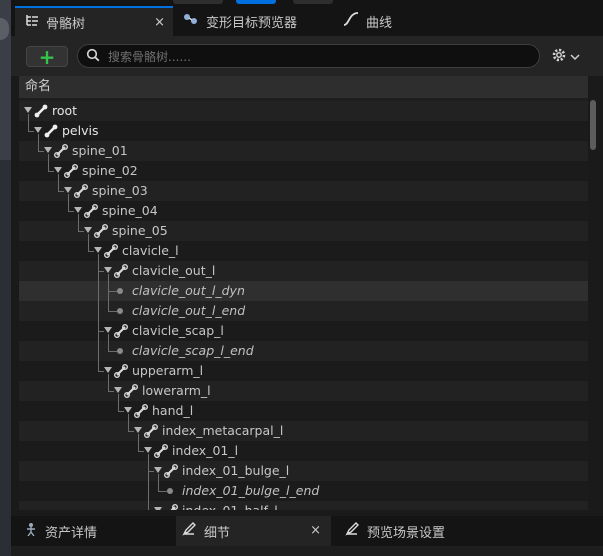 The height and width of the screenshot is (556, 603). What do you see at coordinates (403, 21) in the screenshot?
I see `tab-curves: 曲线` at bounding box center [403, 21].